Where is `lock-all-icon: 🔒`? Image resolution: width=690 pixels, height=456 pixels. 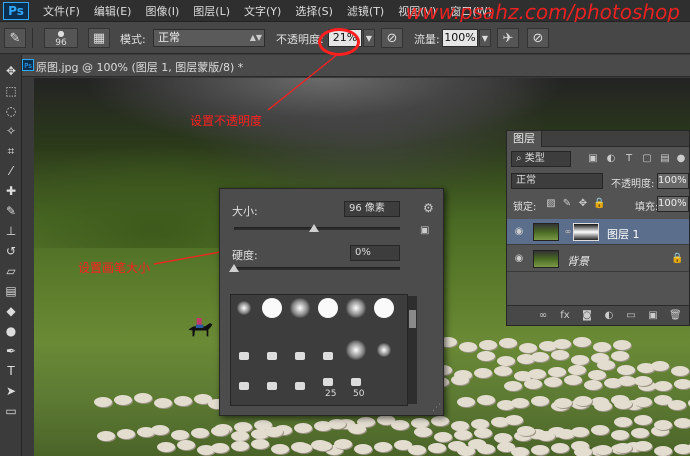 lock-all-icon: 🔒 is located at coordinates (599, 204).